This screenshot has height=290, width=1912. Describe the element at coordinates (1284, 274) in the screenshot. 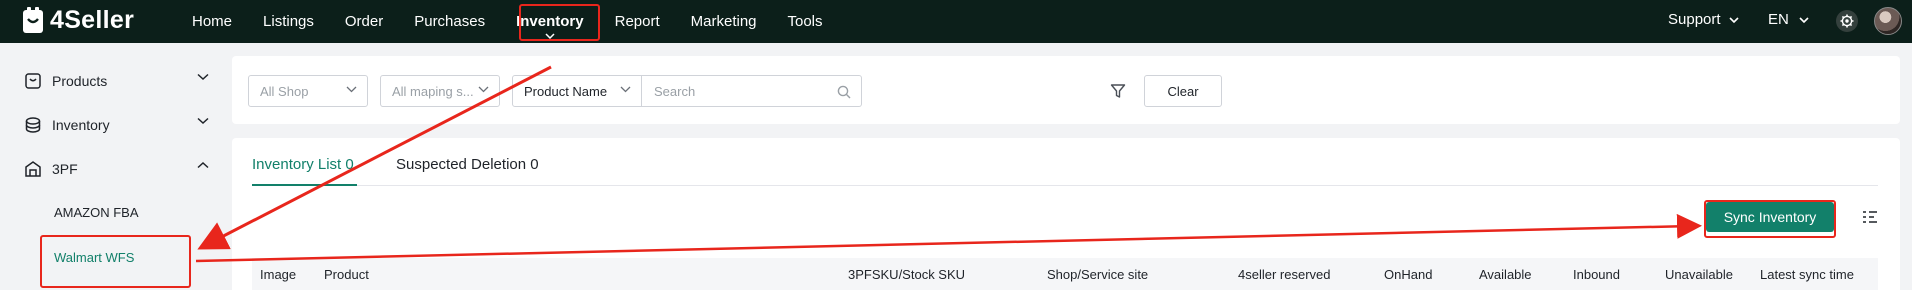

I see `column-header-reserved: 4seller reserved` at that location.